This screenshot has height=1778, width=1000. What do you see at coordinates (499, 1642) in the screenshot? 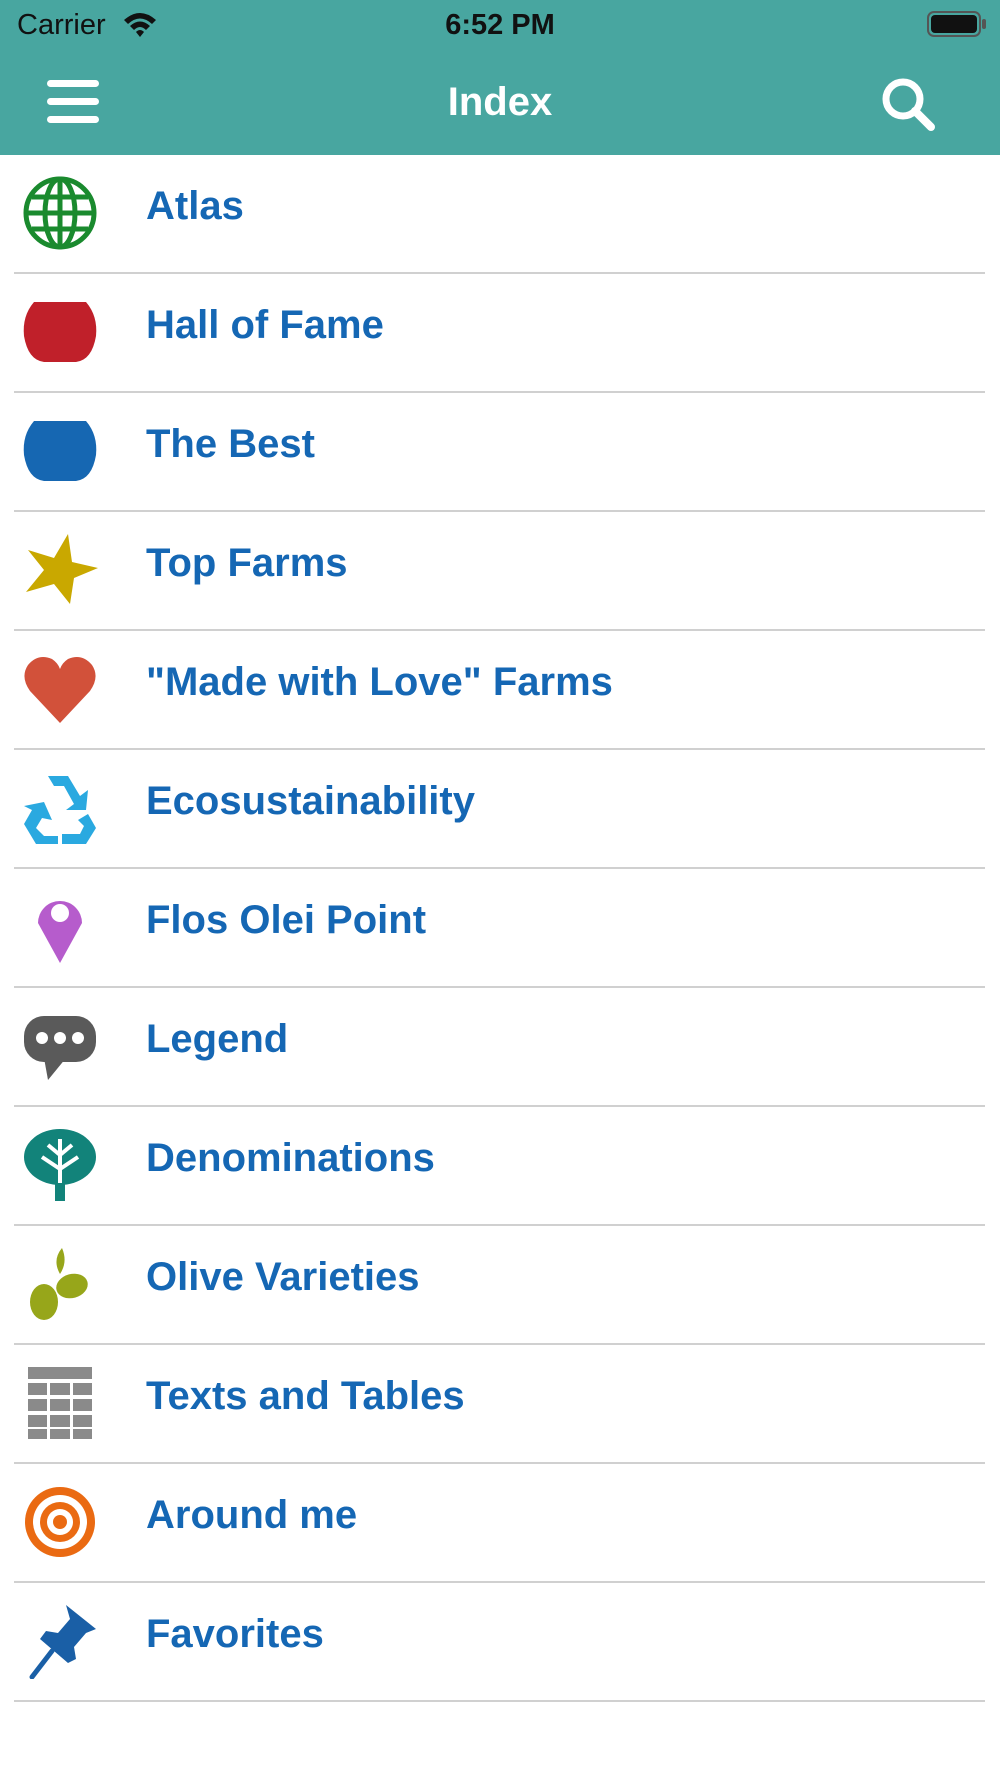
I see `list-item-favorites: Favorites` at bounding box center [499, 1642].